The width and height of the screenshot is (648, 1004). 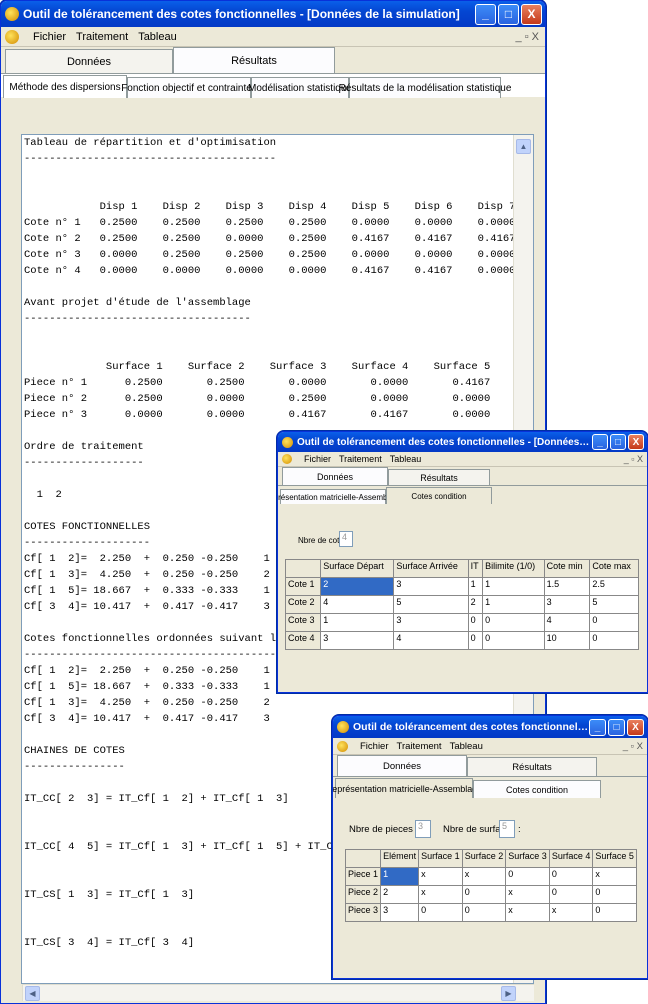 I want to click on nbre-surfaces-field: 5, so click(x=507, y=829).